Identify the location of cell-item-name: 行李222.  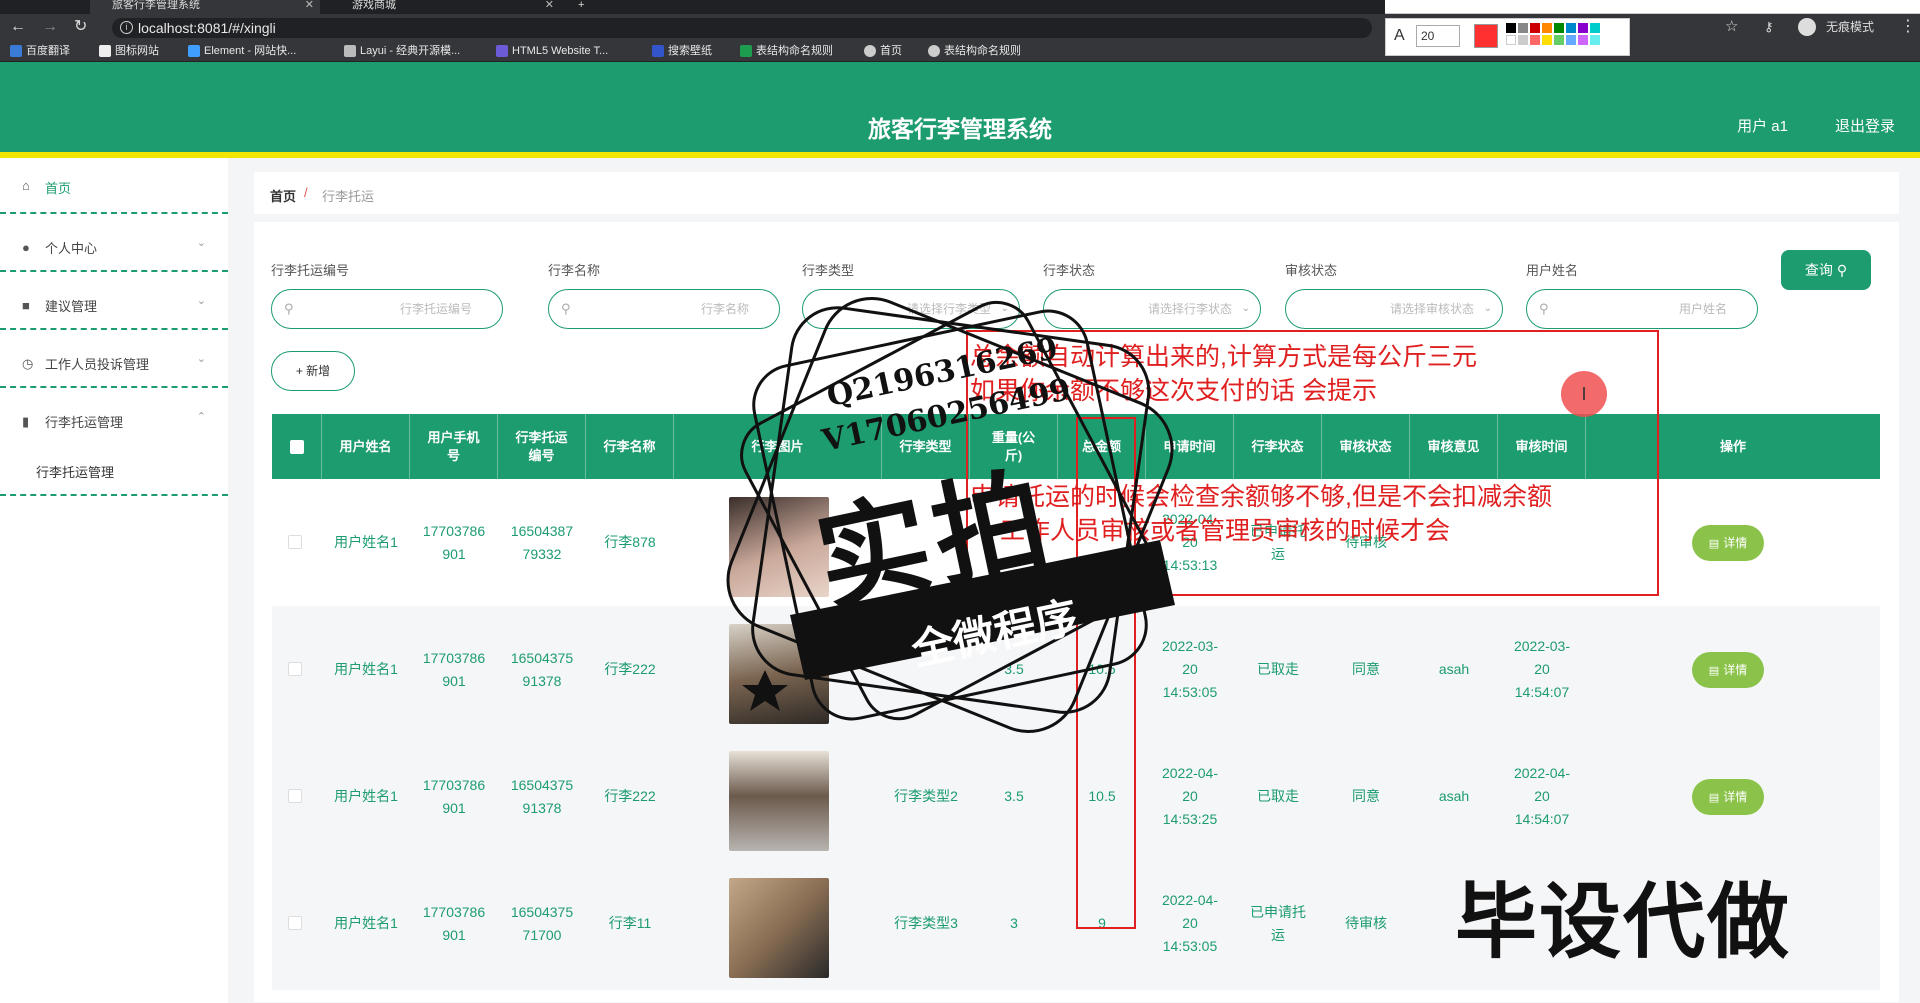
(630, 796).